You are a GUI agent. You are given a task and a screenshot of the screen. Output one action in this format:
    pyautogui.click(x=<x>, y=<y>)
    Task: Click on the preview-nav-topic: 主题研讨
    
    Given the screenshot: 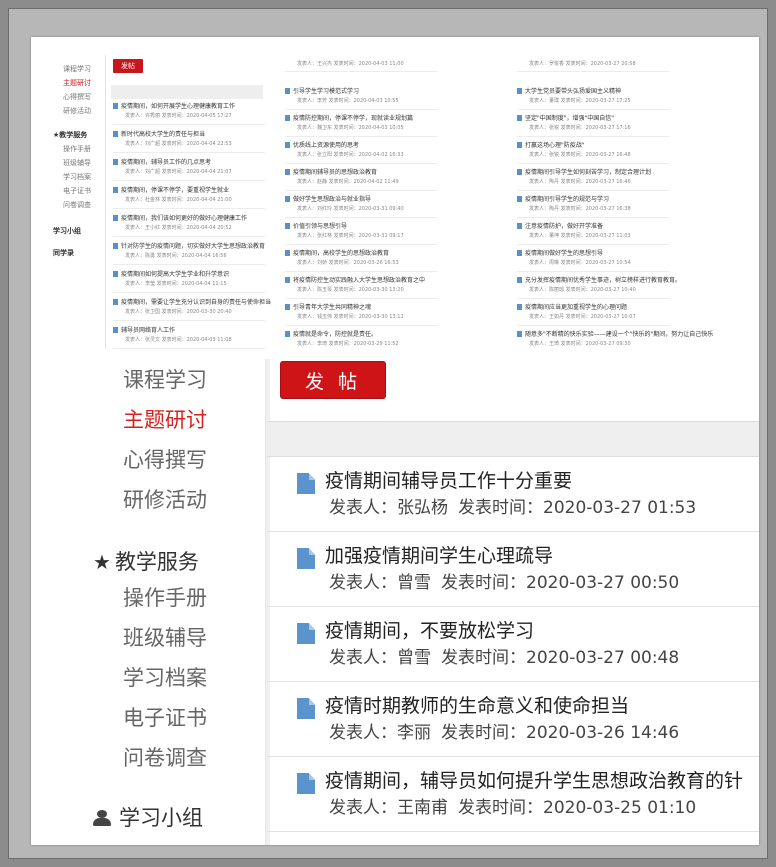 What is the action you would take?
    pyautogui.click(x=77, y=83)
    